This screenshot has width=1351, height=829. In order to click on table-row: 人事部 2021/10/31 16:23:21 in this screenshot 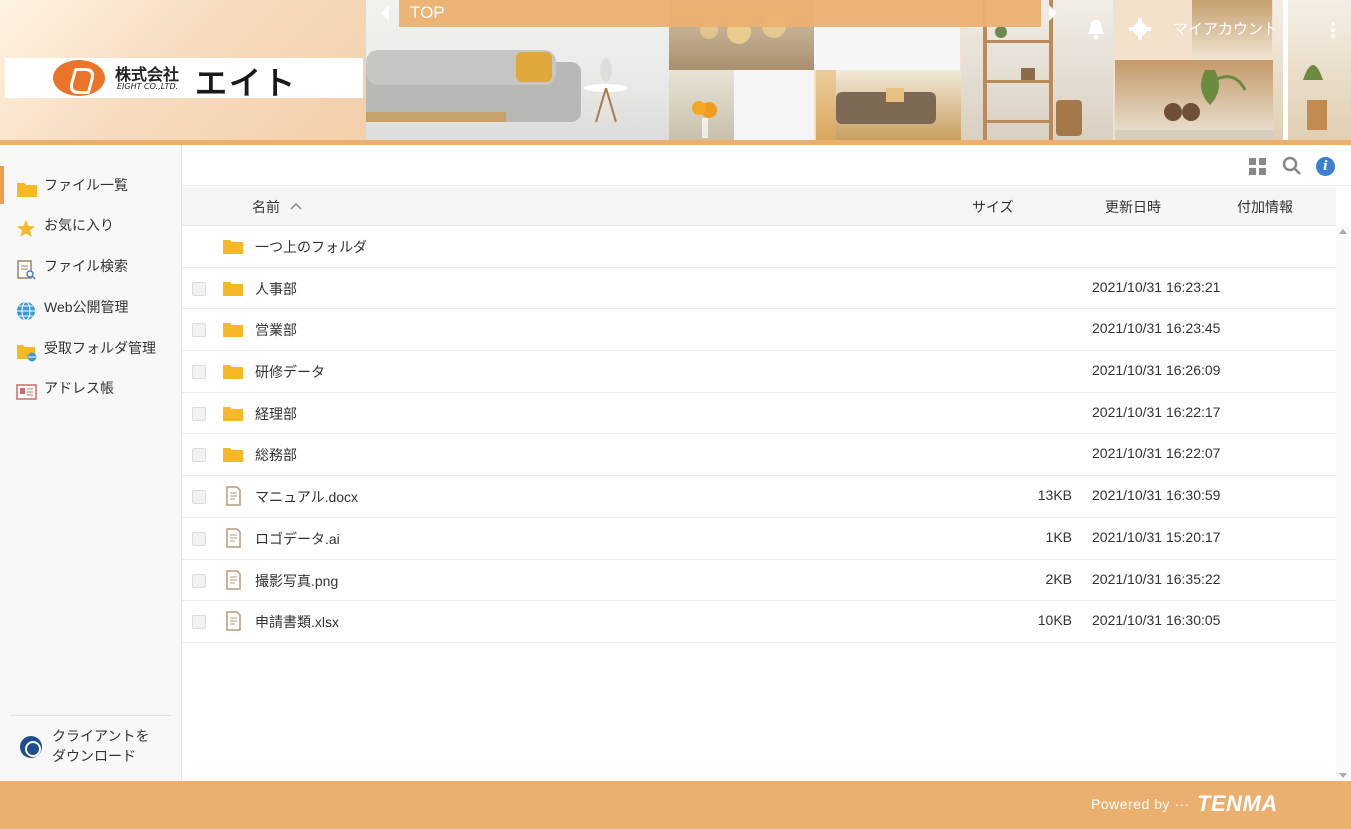, I will do `click(759, 289)`.